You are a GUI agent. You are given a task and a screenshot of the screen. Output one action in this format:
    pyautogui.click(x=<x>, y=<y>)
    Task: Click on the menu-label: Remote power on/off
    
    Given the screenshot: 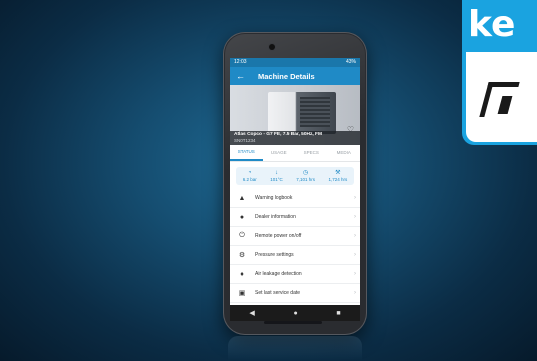 What is the action you would take?
    pyautogui.click(x=278, y=236)
    